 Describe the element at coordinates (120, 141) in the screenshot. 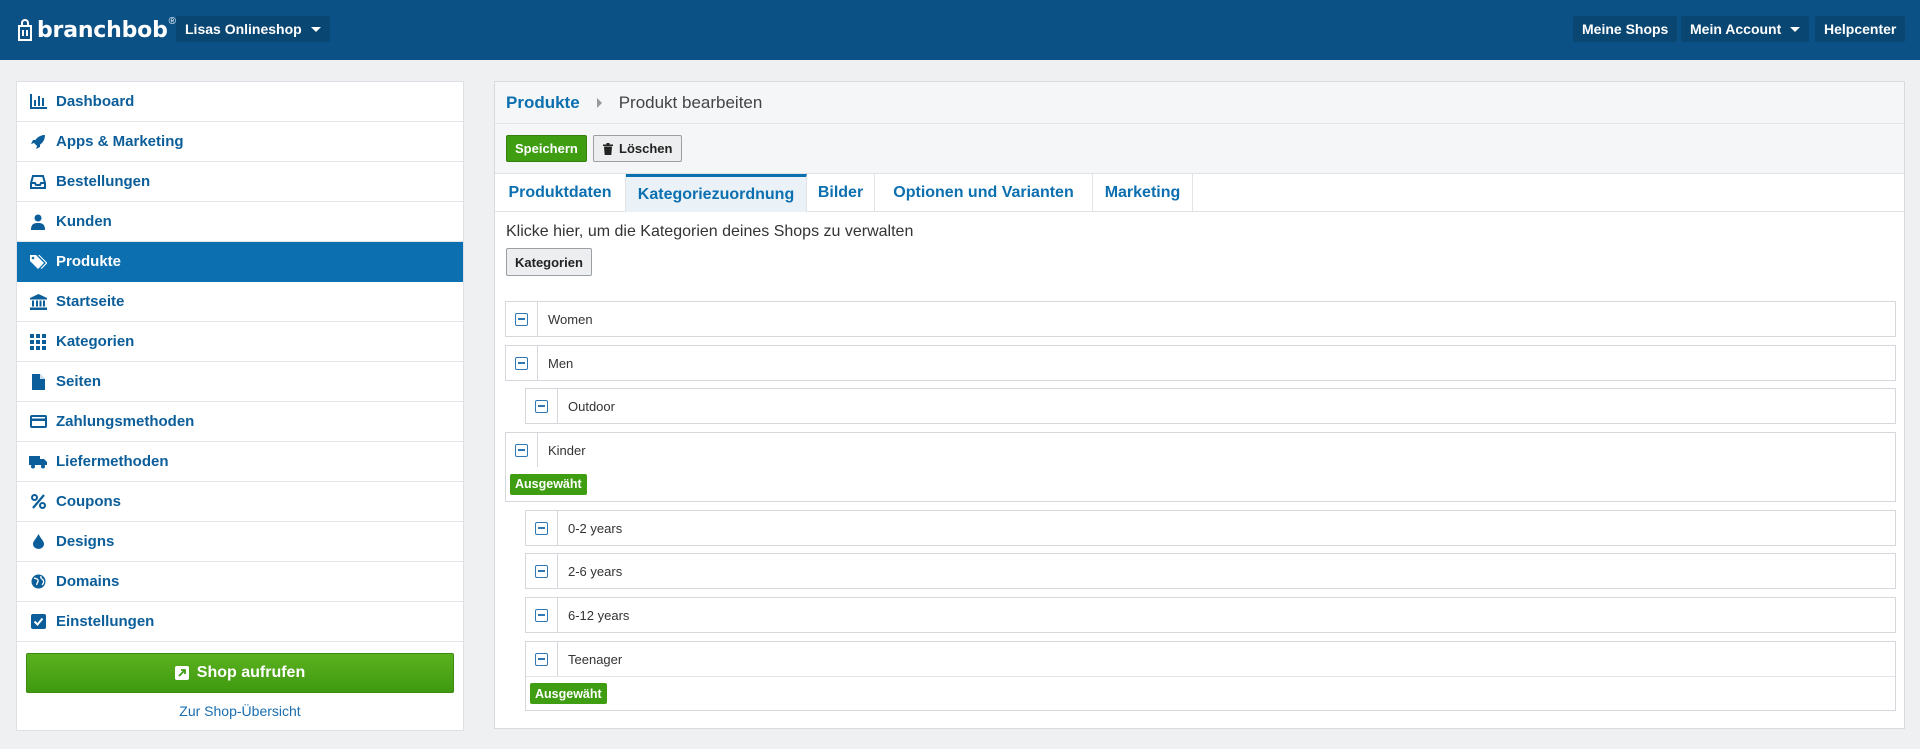

I see `sidebar-item-label: Apps & Marketing` at that location.